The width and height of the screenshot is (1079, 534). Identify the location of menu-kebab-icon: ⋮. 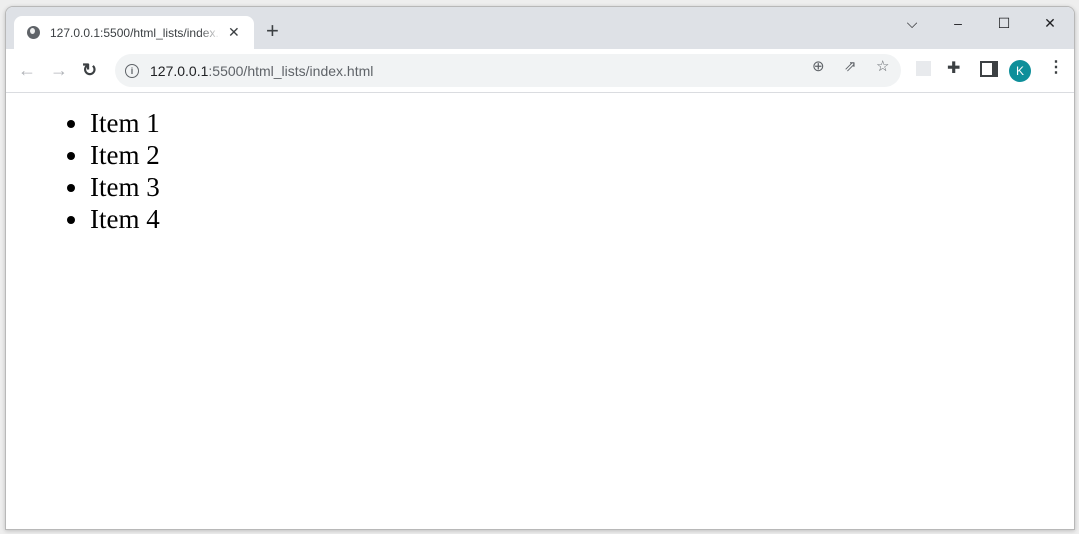
(1056, 67).